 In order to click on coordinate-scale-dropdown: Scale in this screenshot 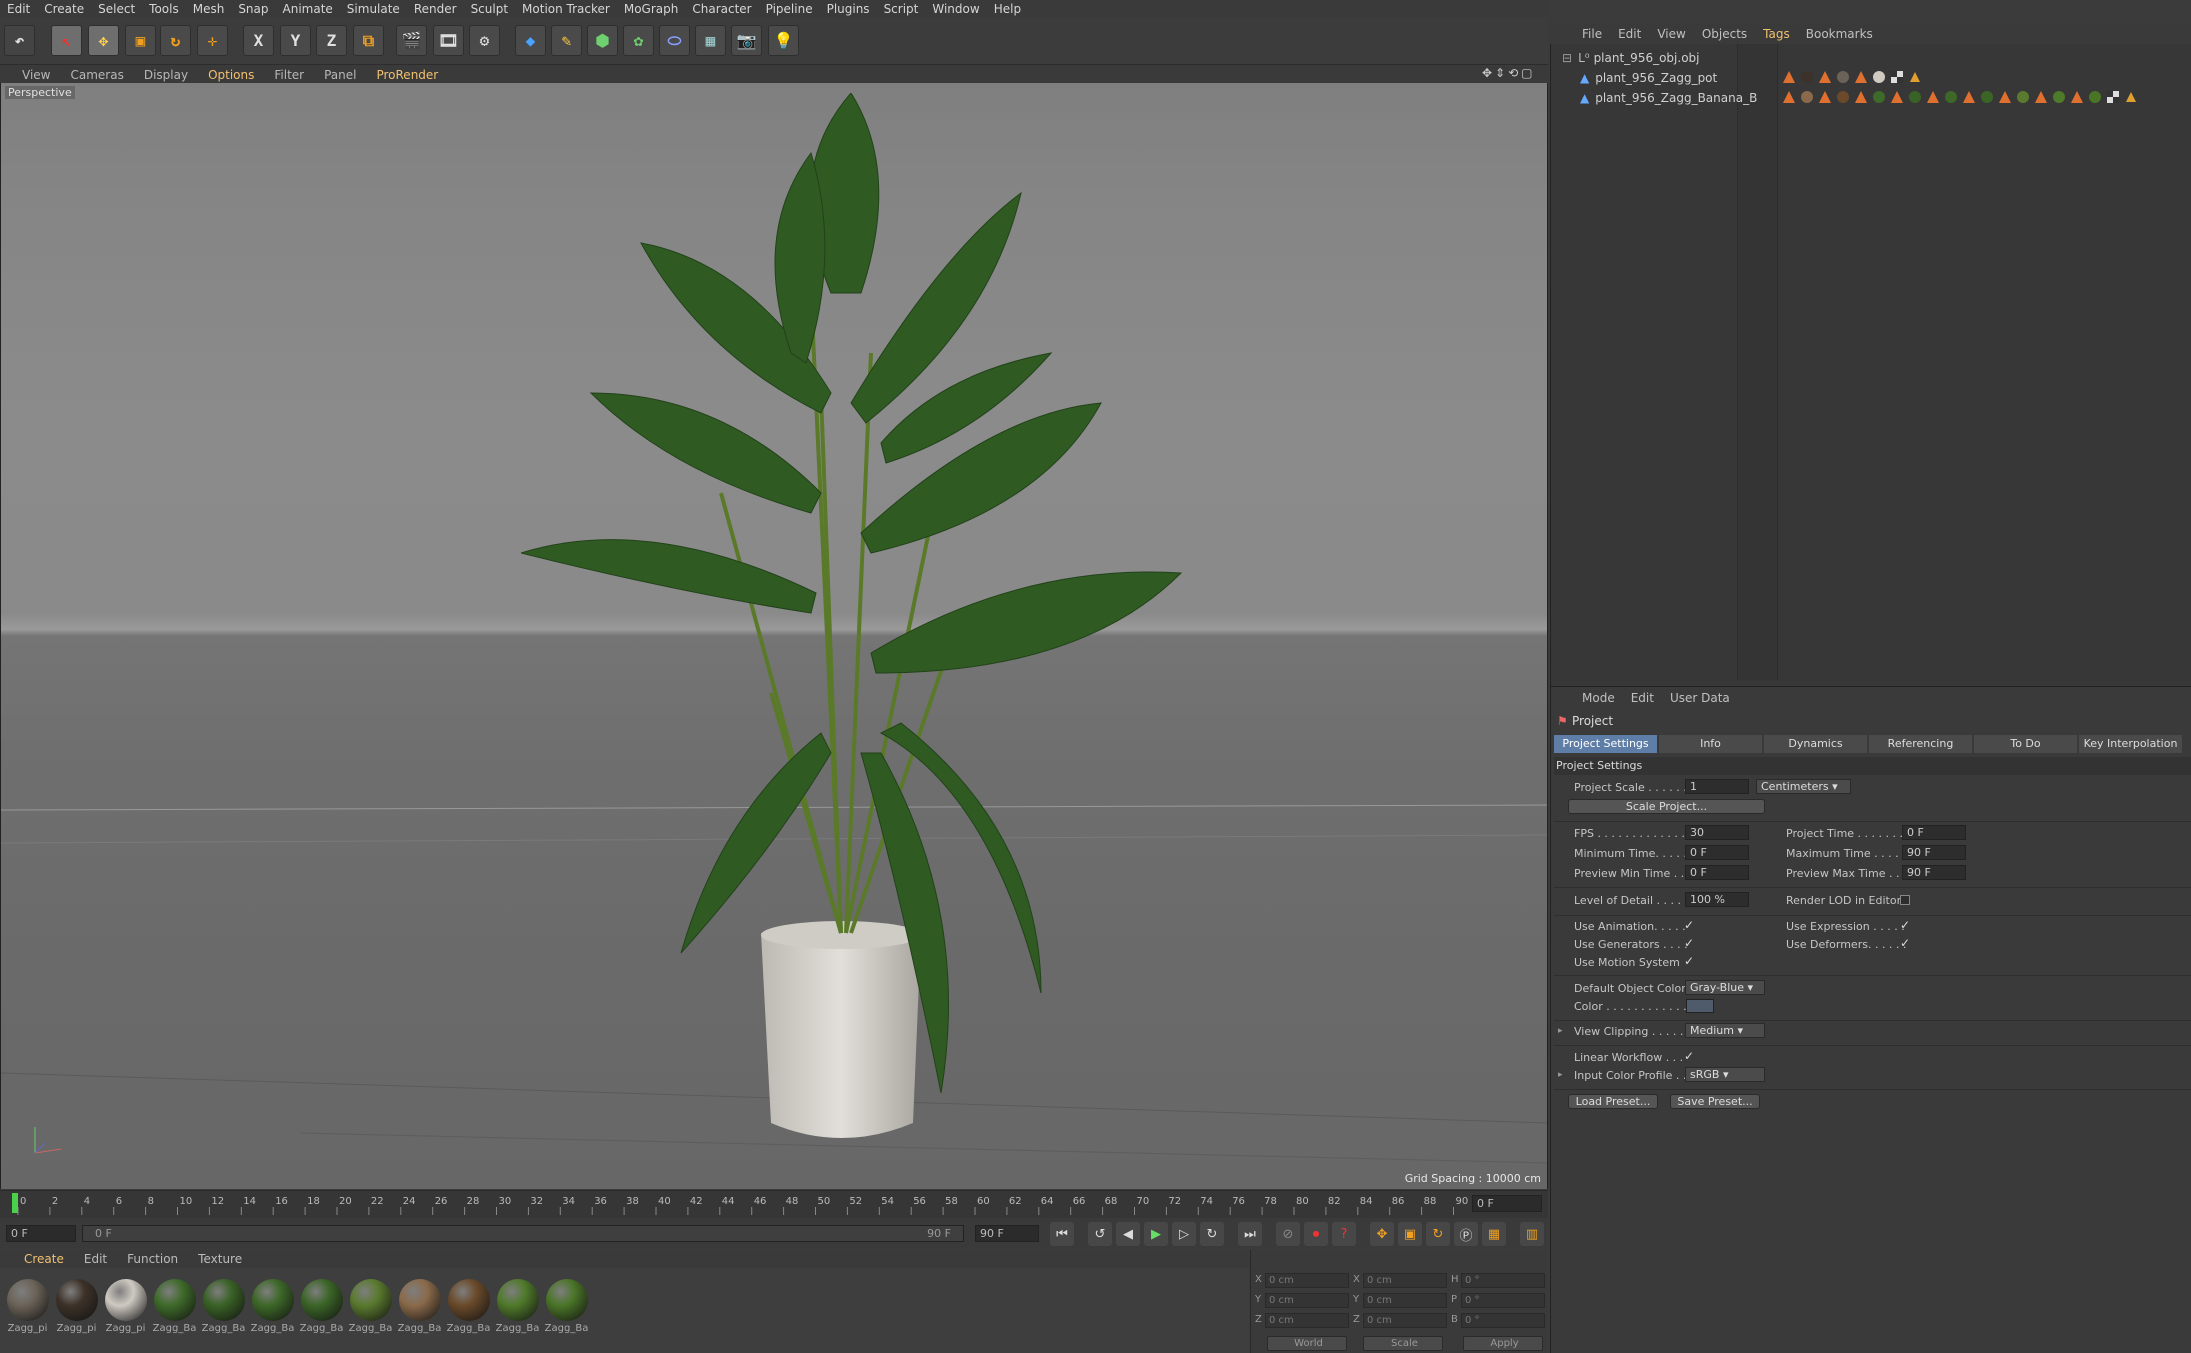, I will do `click(1403, 1343)`.